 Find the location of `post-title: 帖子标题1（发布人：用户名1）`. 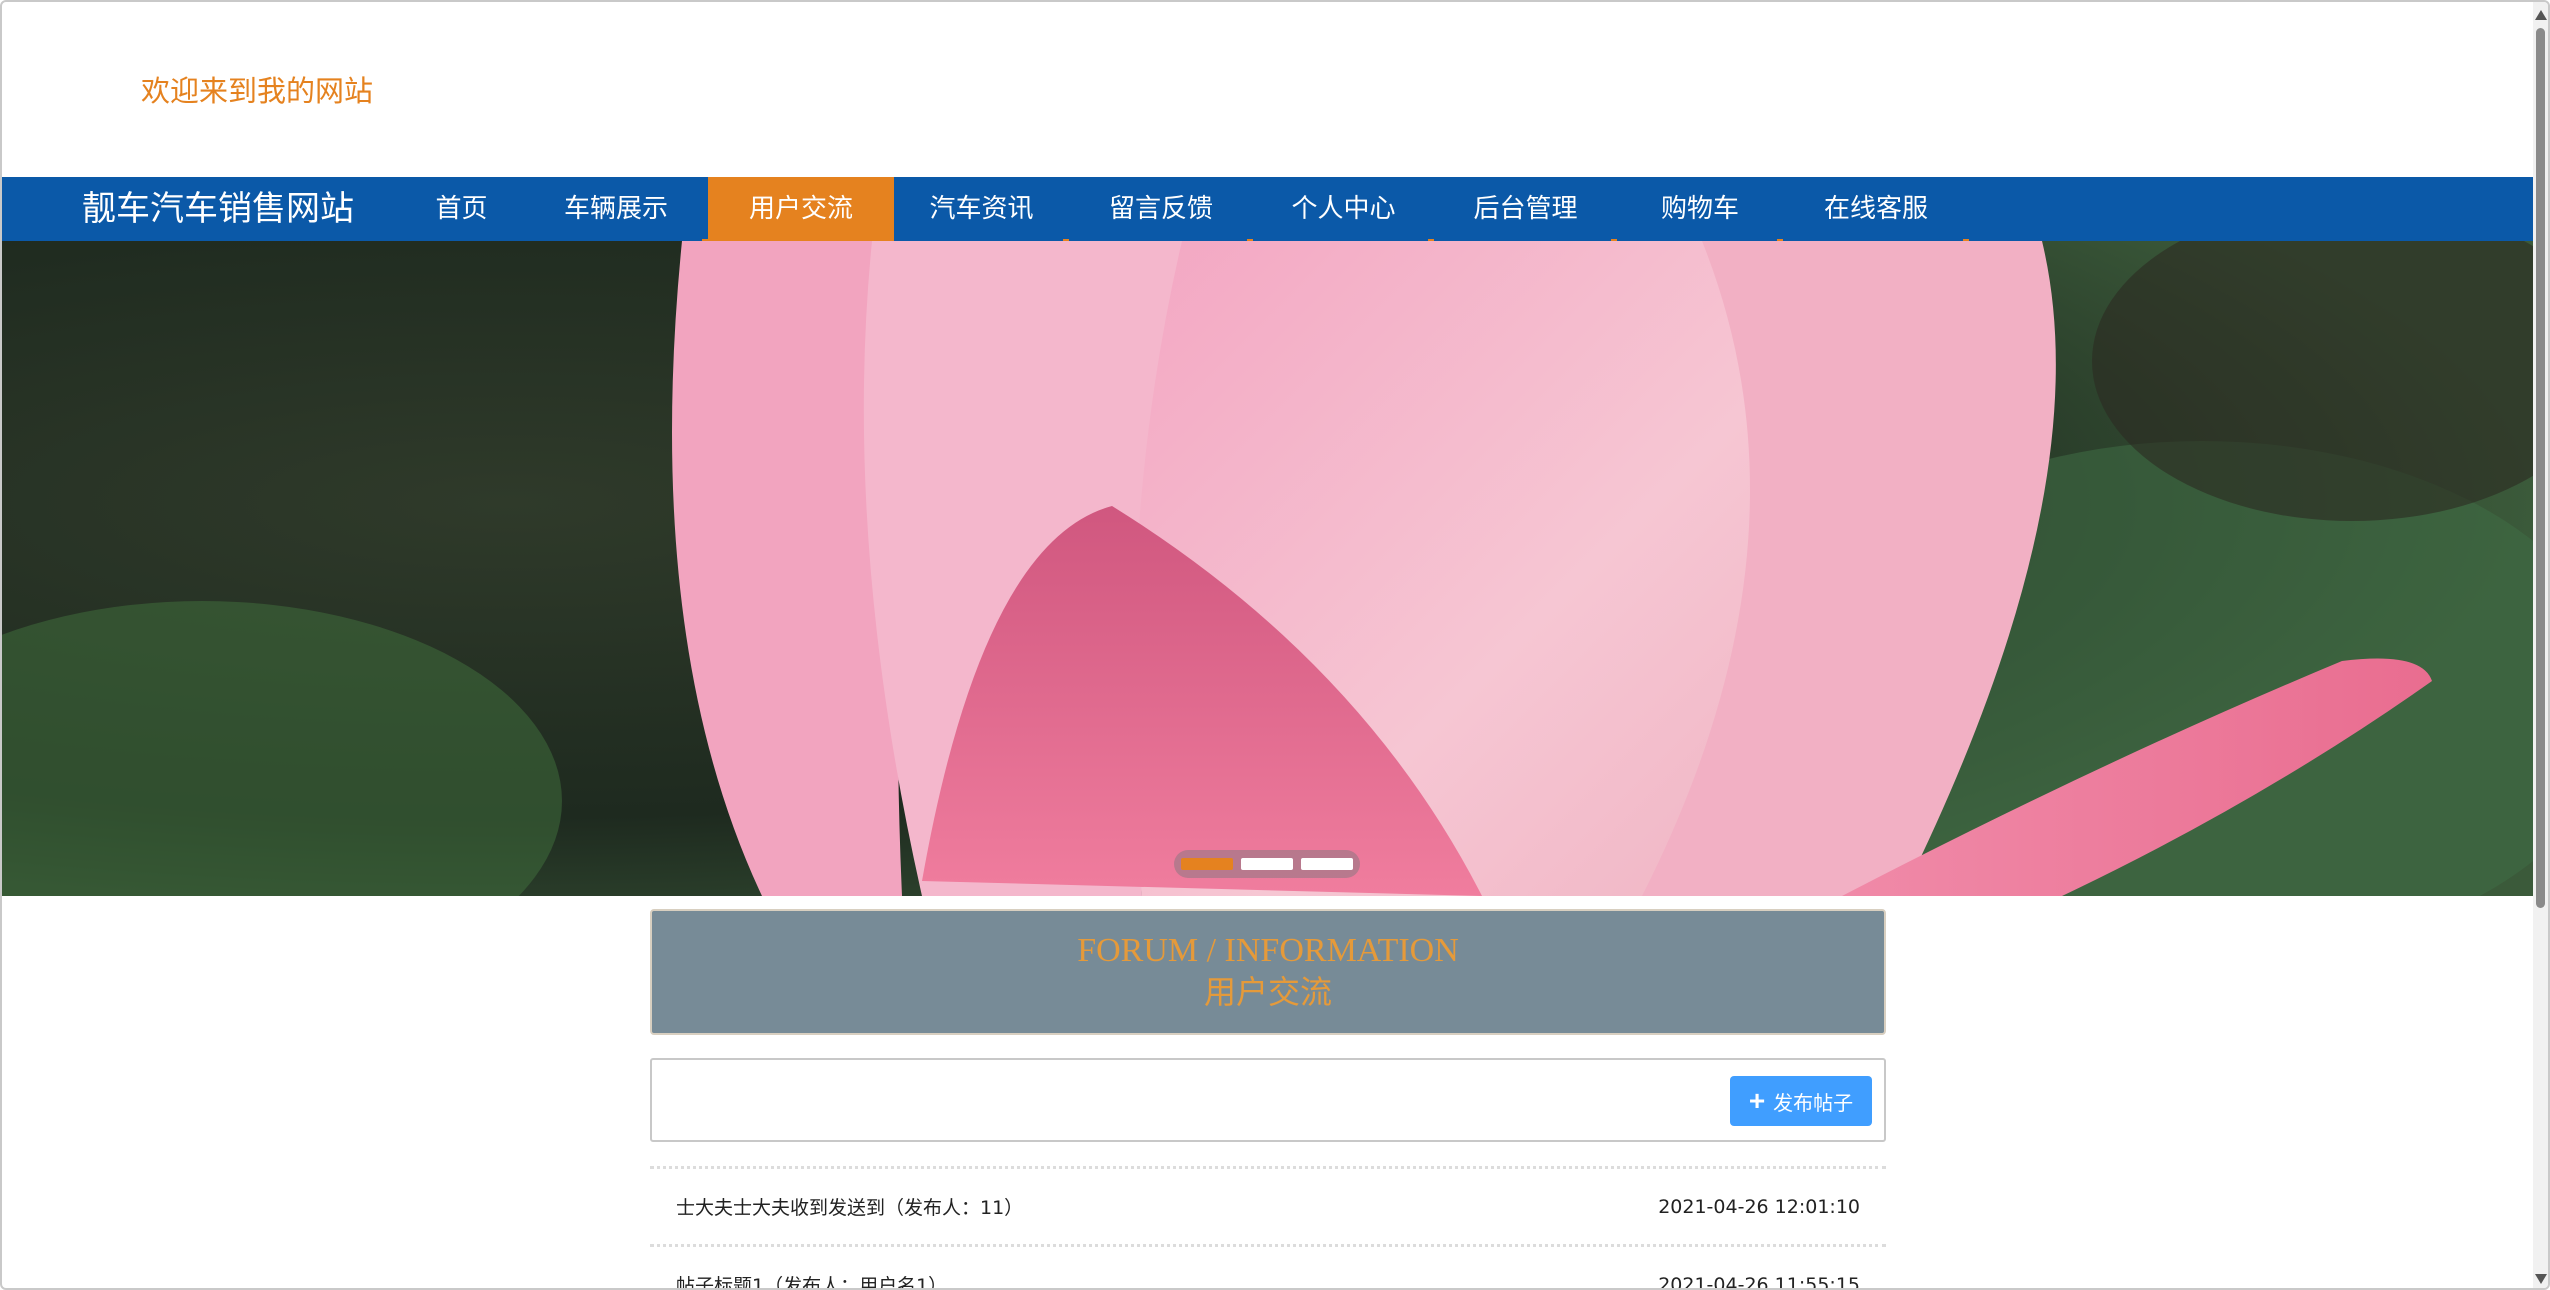

post-title: 帖子标题1（发布人：用户名1） is located at coordinates (811, 1279).